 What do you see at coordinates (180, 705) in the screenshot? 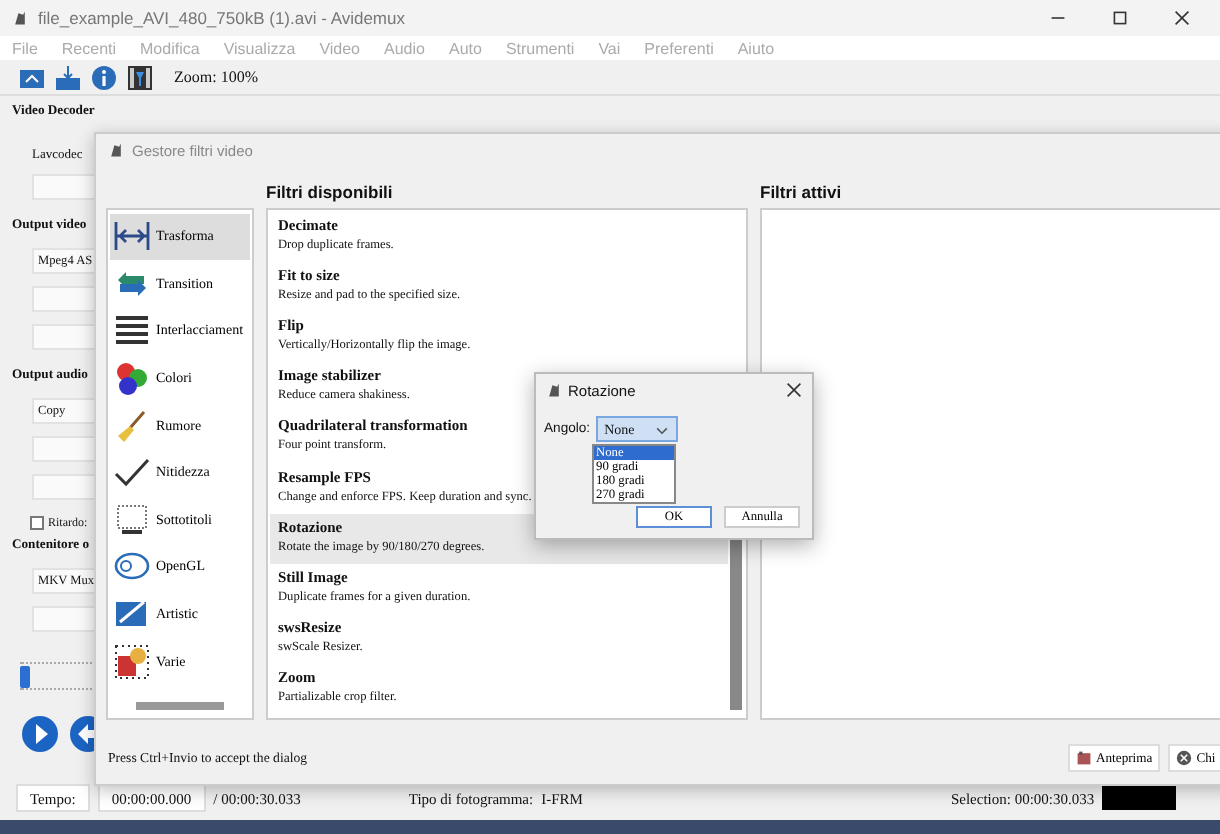
I see `horizontal-scrollbar` at bounding box center [180, 705].